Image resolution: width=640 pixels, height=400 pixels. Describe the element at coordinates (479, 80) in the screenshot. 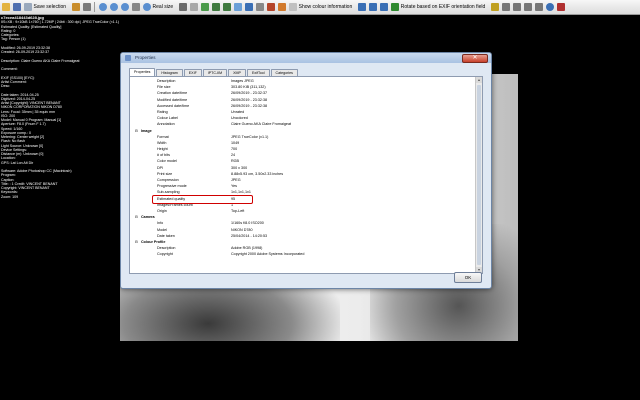

I see `scroll-up-icon: ▴` at that location.